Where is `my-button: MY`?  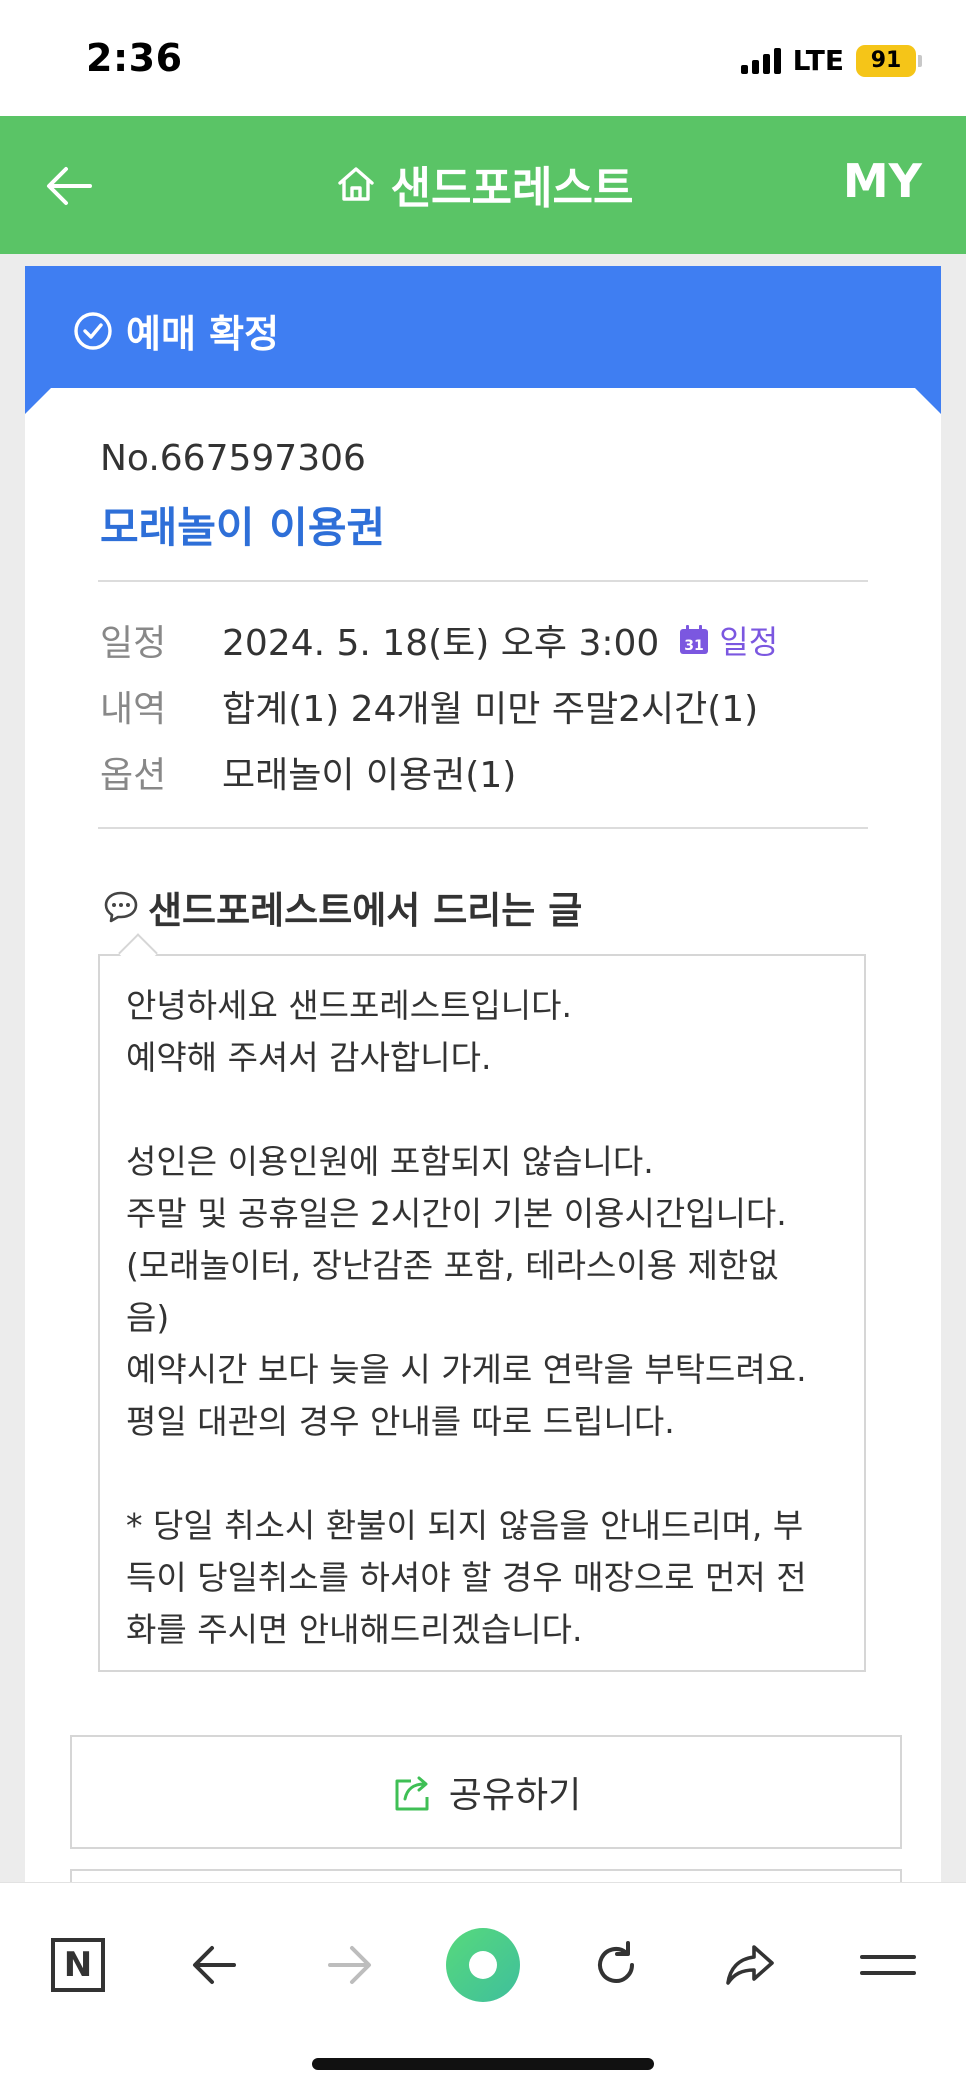
my-button: MY is located at coordinates (882, 181).